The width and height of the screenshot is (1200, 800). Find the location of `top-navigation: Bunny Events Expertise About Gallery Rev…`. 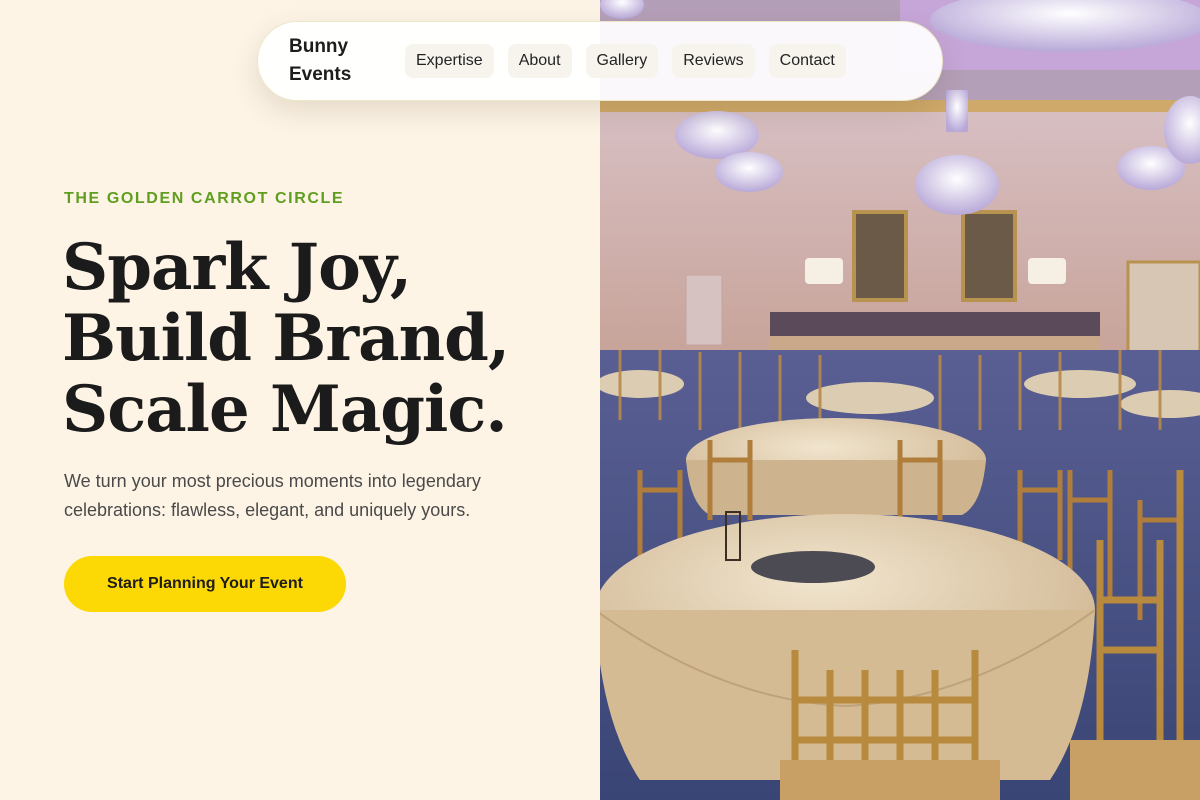

top-navigation: Bunny Events Expertise About Gallery Rev… is located at coordinates (600, 61).